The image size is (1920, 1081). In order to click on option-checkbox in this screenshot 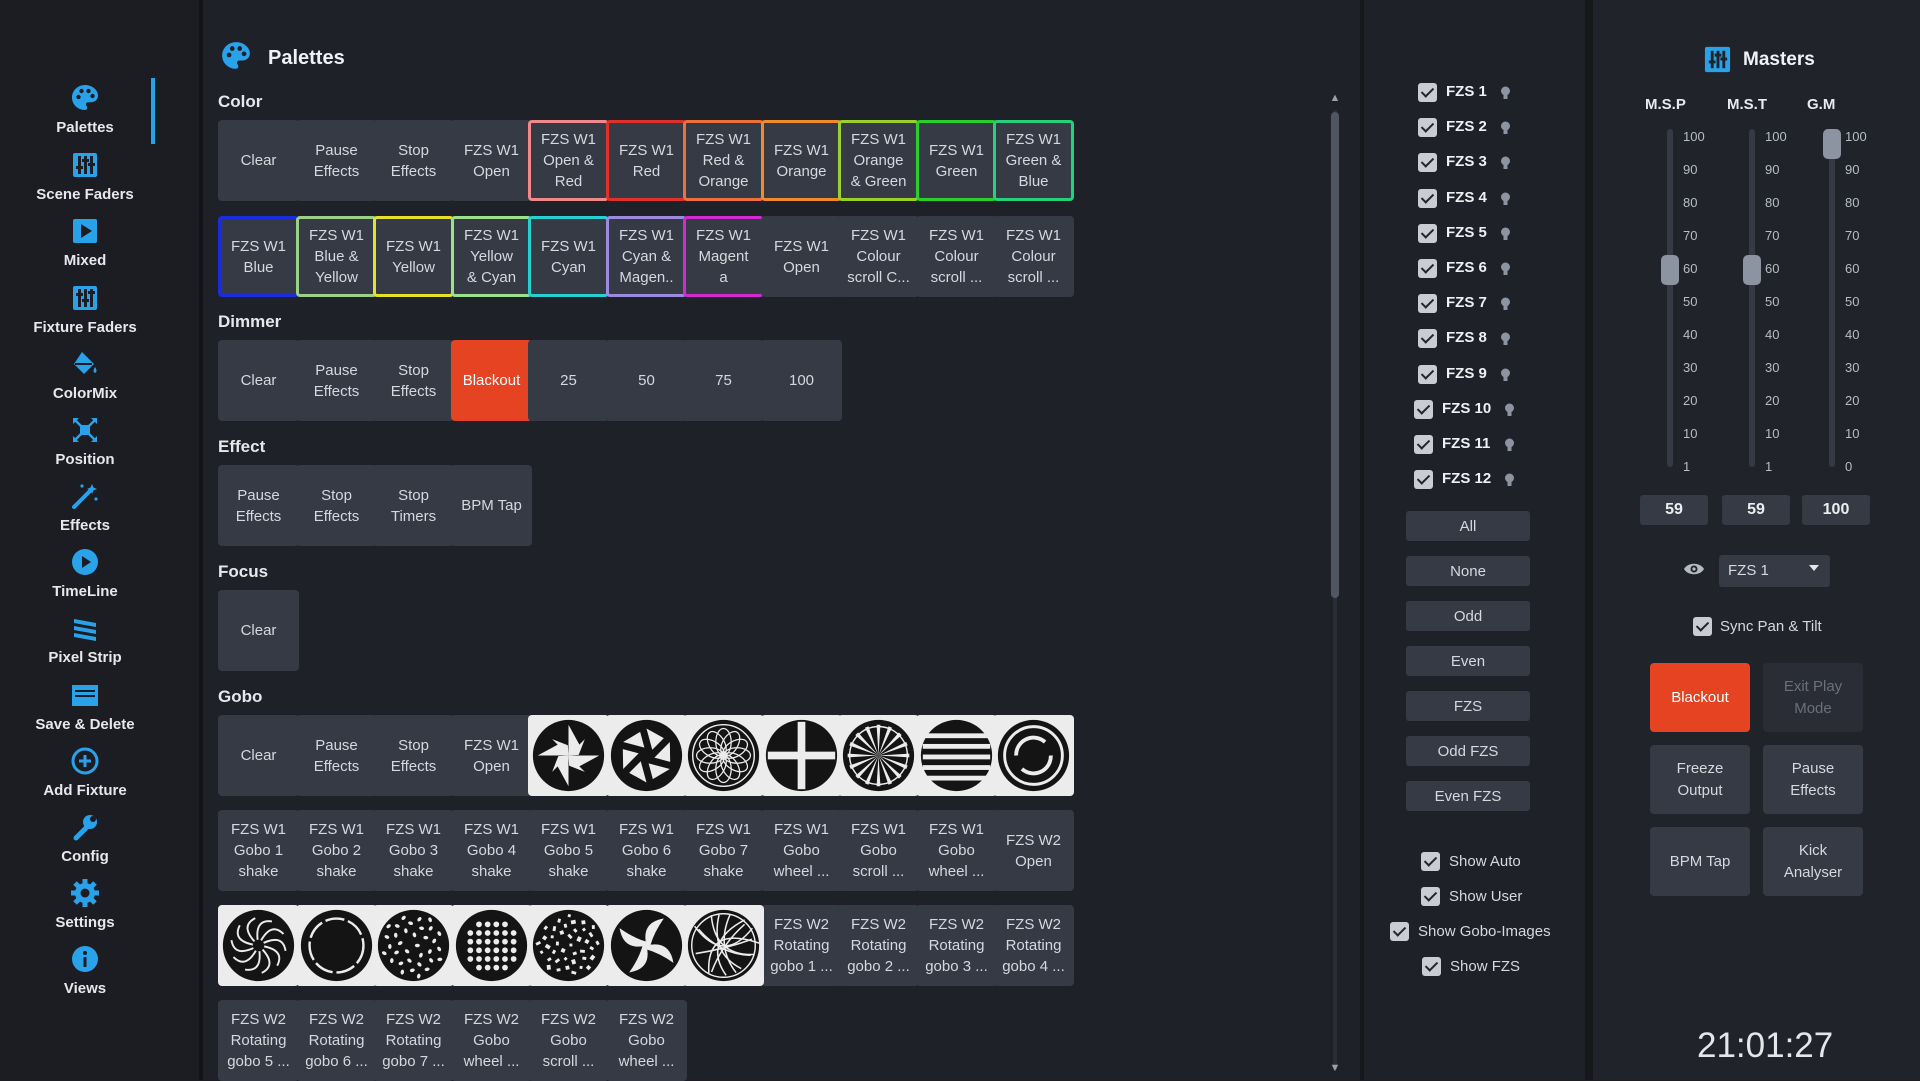, I will do `click(1430, 896)`.